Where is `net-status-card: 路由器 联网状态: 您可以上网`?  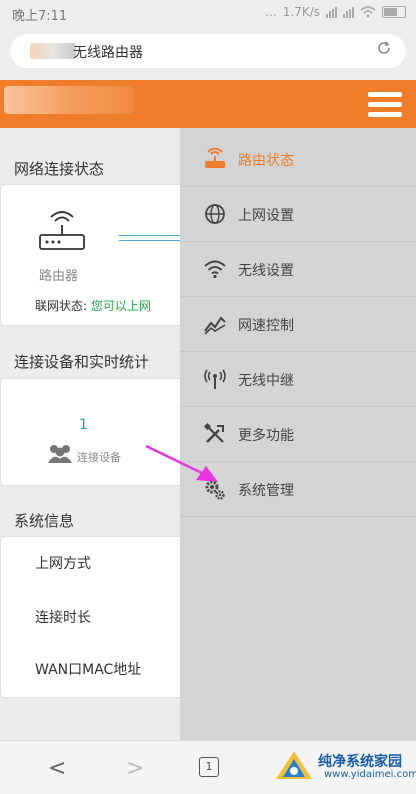
net-status-card: 路由器 联网状态: 您可以上网 is located at coordinates (90, 255).